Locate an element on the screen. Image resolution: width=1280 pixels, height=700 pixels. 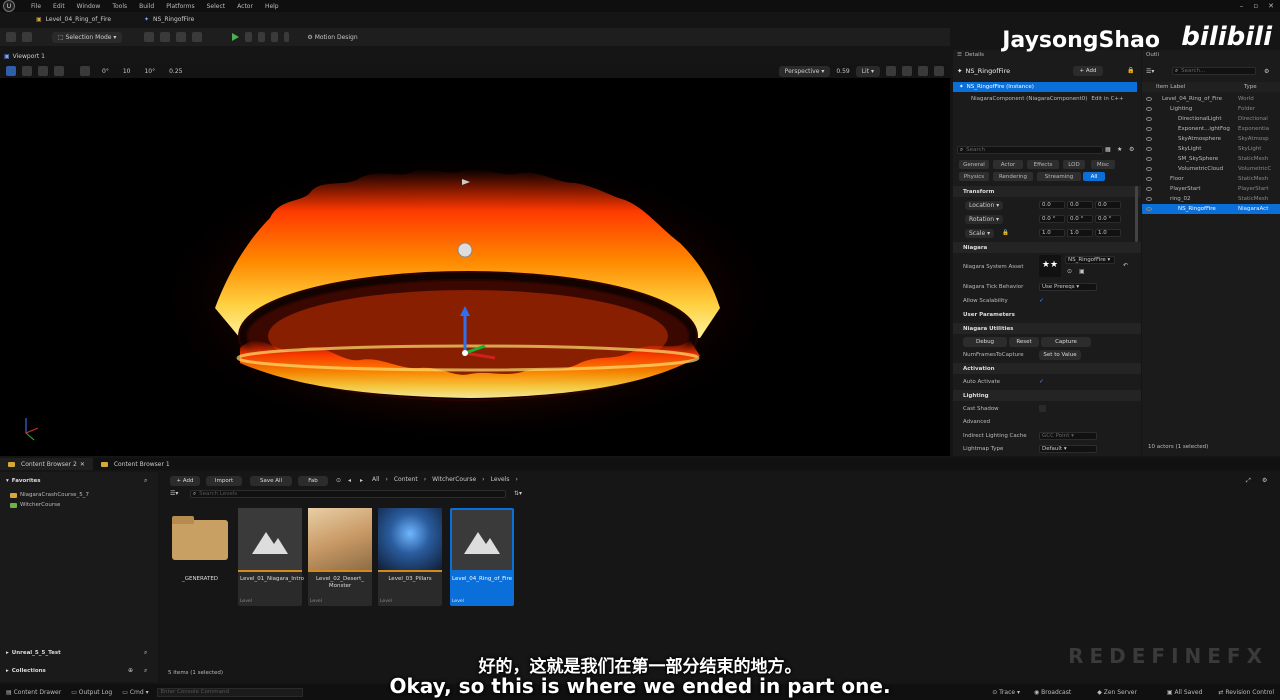
outliner-row: Floor StaticMesh is located at coordinates (1211, 179).